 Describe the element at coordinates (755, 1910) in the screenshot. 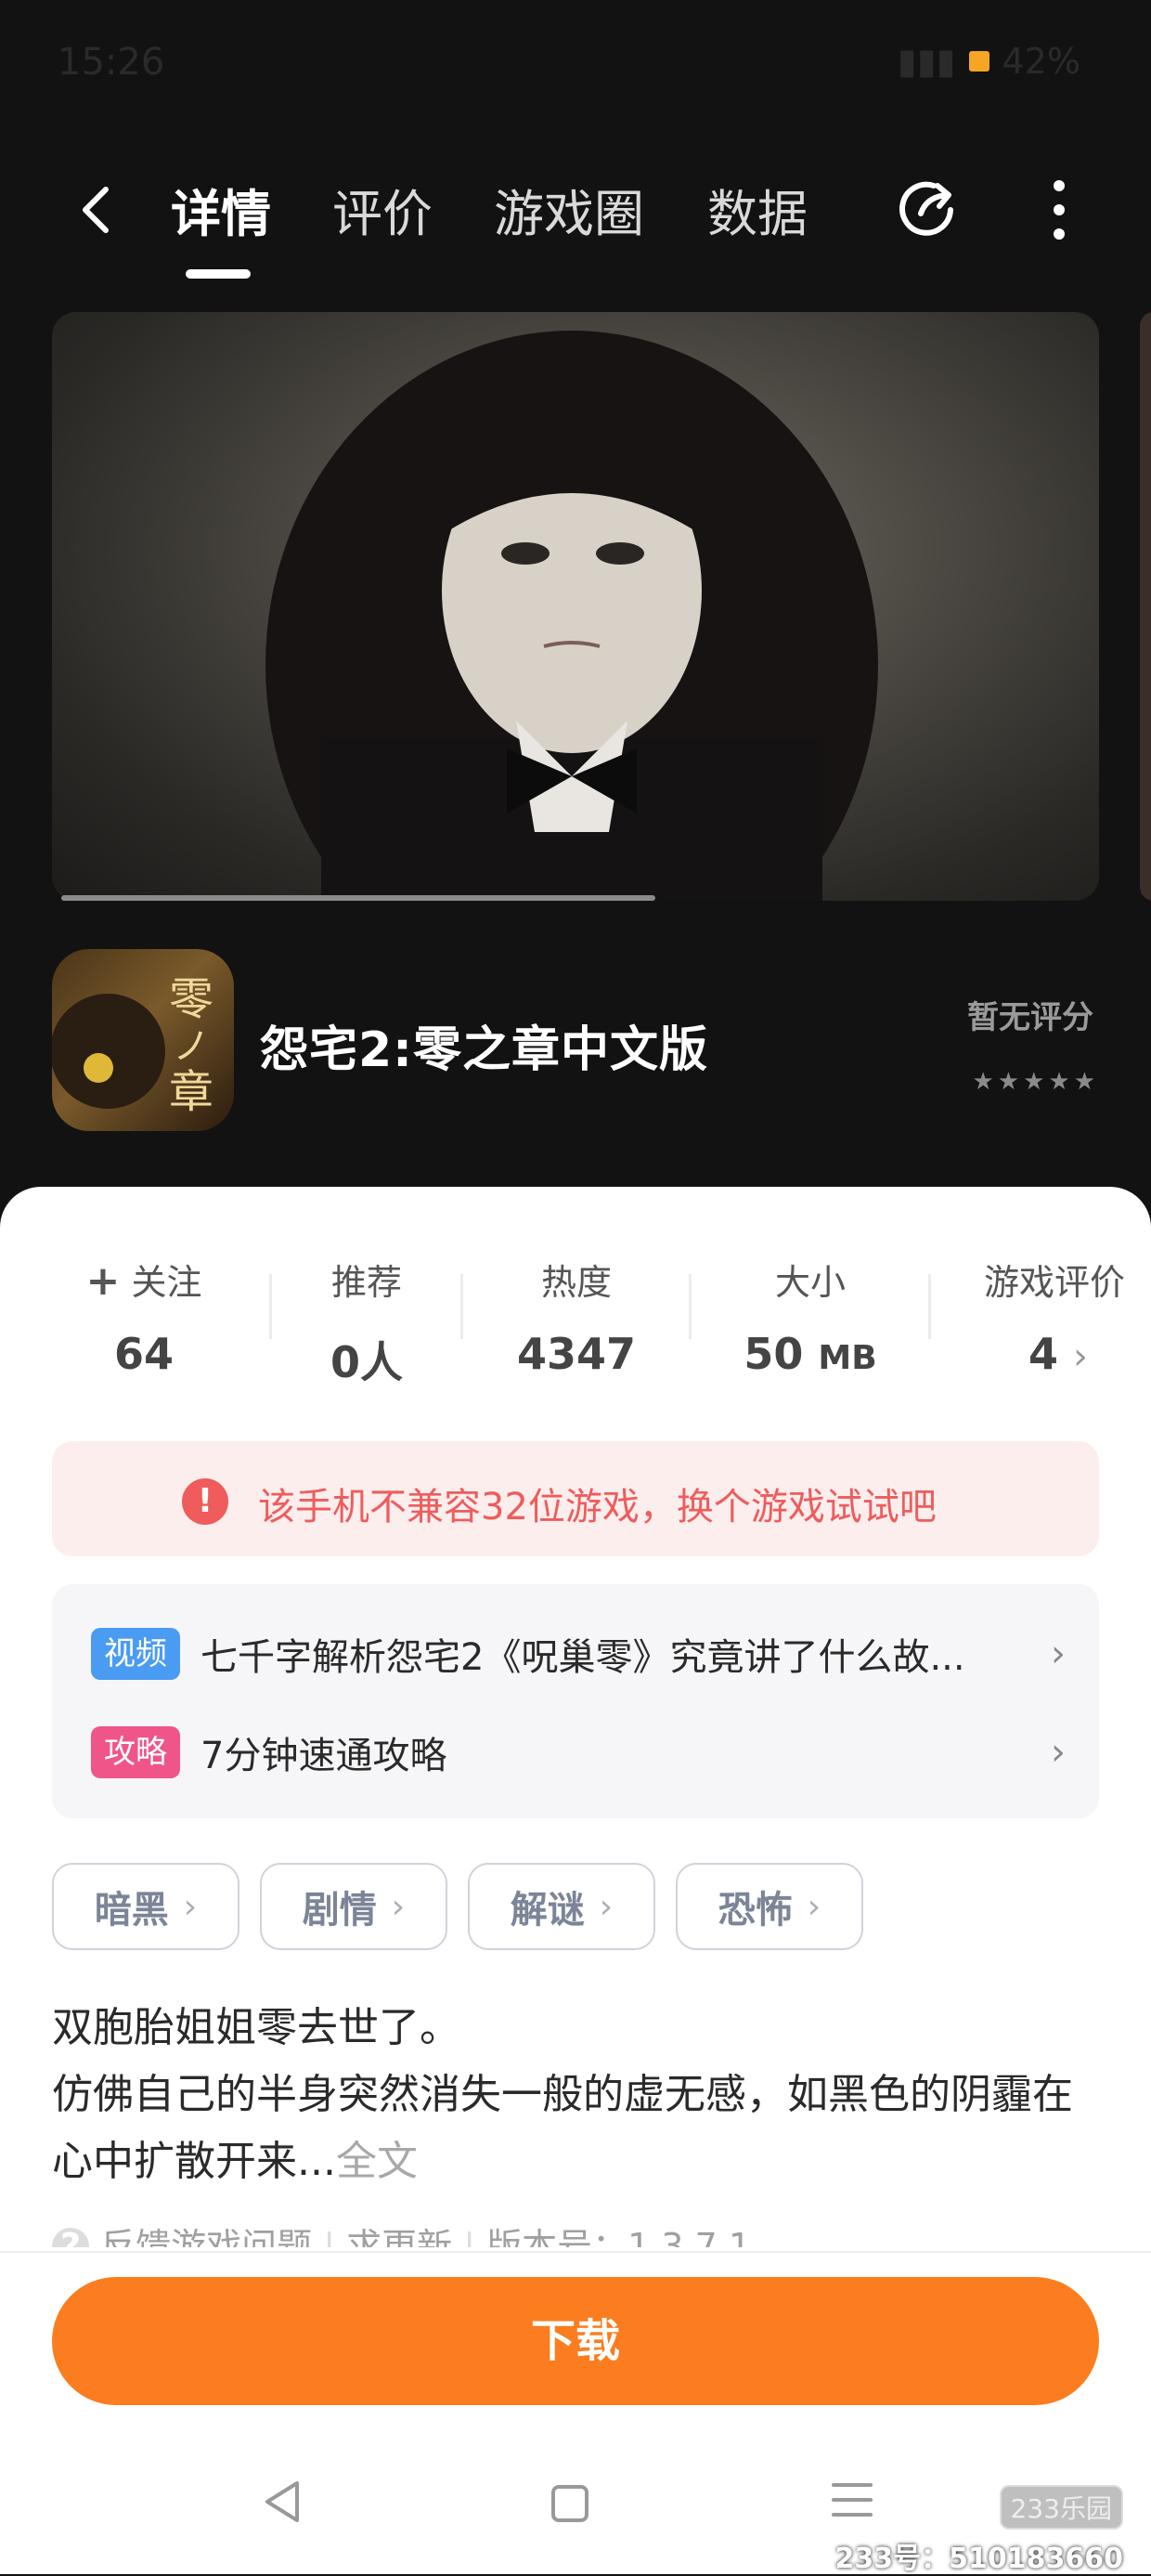

I see `tag-label: 恐怖` at that location.